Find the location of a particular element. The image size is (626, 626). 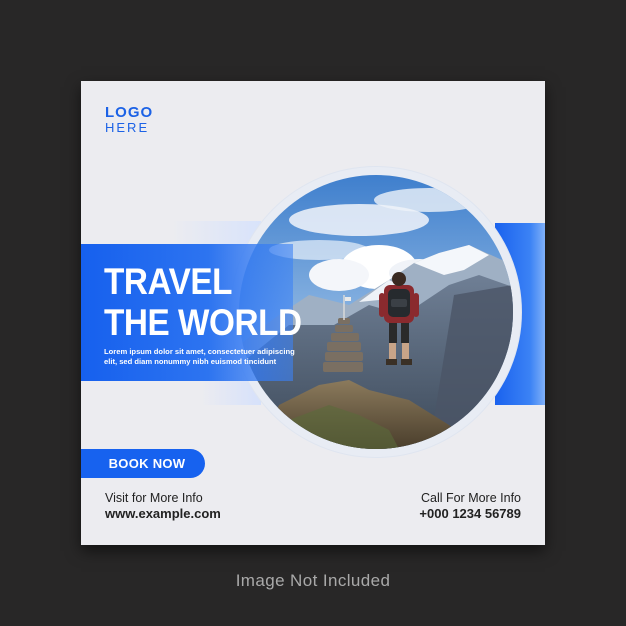

call-info: Call For More Info +000 1234 56789 is located at coordinates (470, 506).